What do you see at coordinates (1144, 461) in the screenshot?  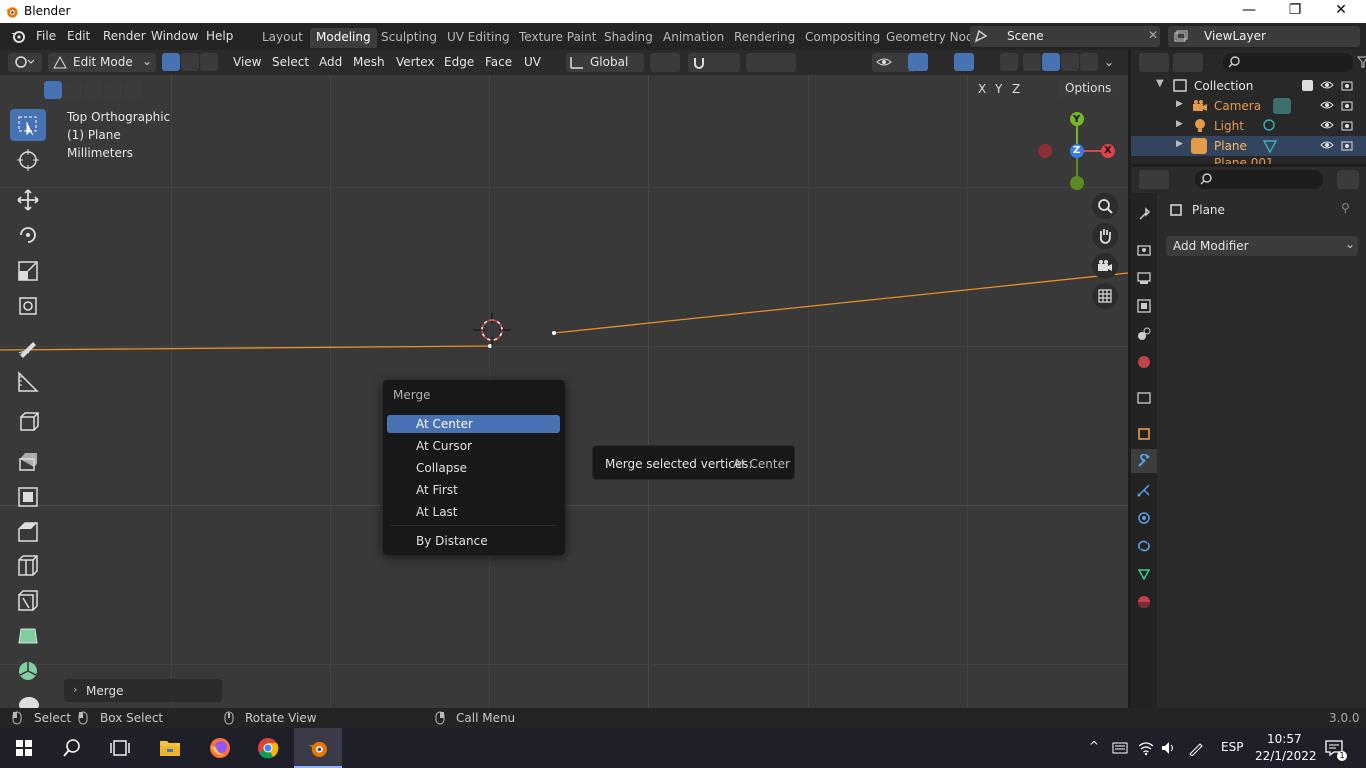 I see `modifier-tab` at bounding box center [1144, 461].